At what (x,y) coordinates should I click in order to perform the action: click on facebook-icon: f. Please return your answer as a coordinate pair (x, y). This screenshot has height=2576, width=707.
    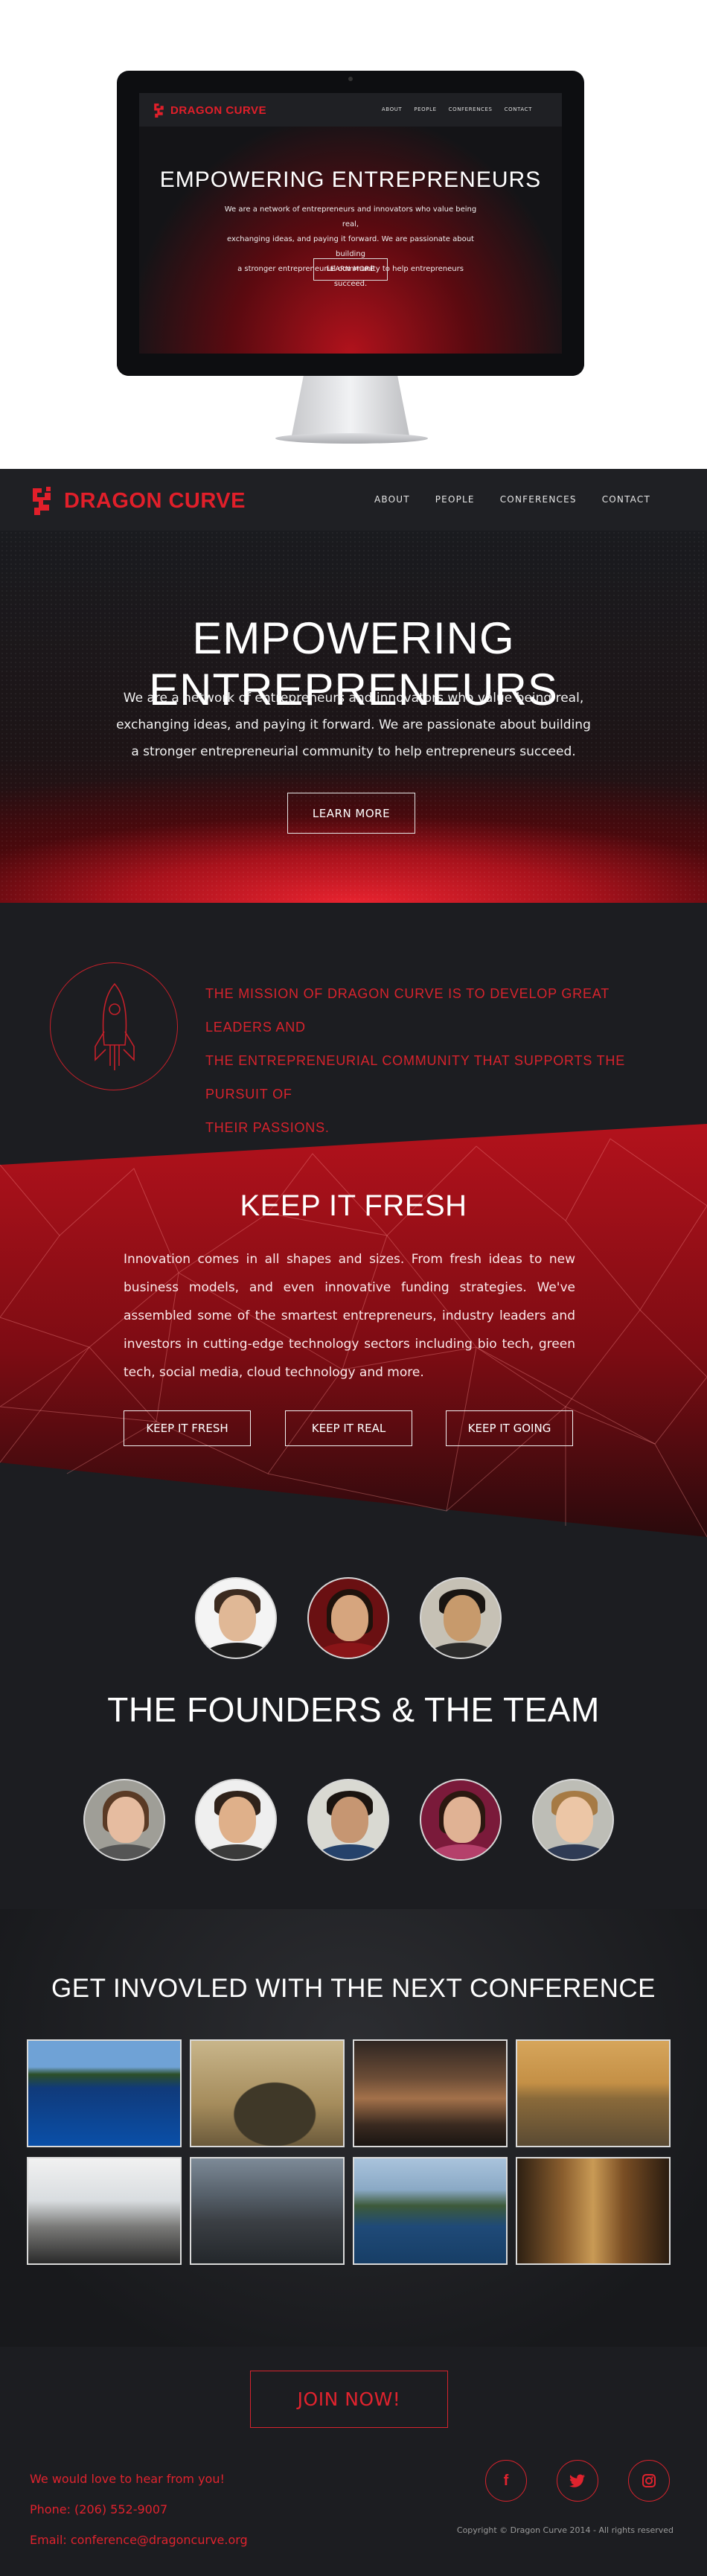
    Looking at the image, I should click on (506, 2481).